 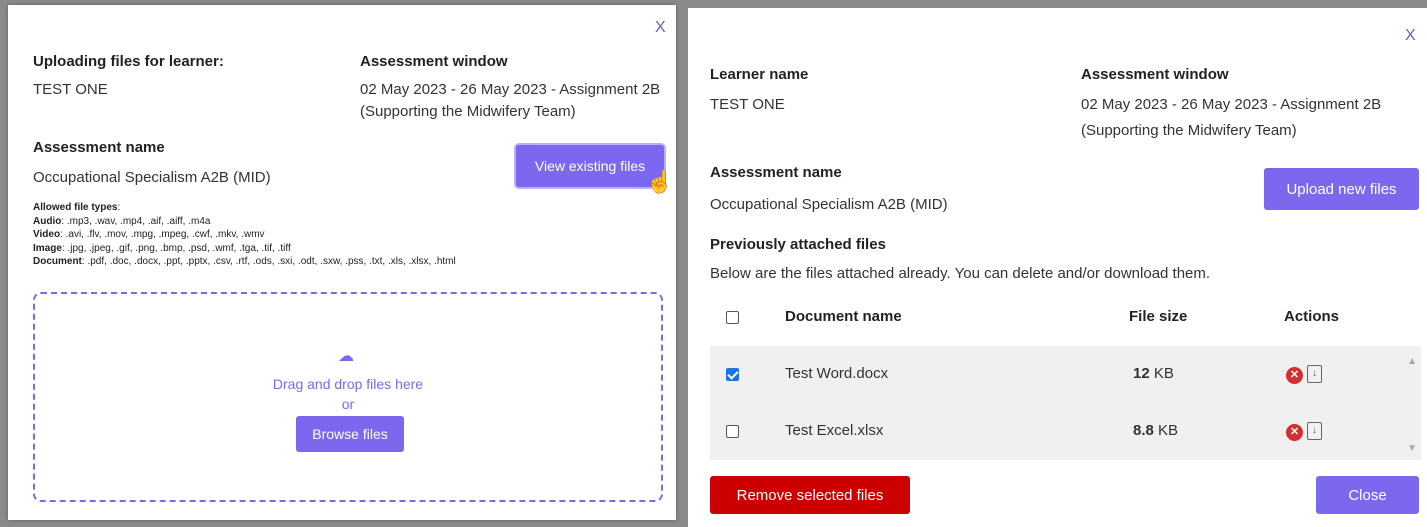 What do you see at coordinates (1341, 189) in the screenshot?
I see `upload-new-files-button: Upload new files` at bounding box center [1341, 189].